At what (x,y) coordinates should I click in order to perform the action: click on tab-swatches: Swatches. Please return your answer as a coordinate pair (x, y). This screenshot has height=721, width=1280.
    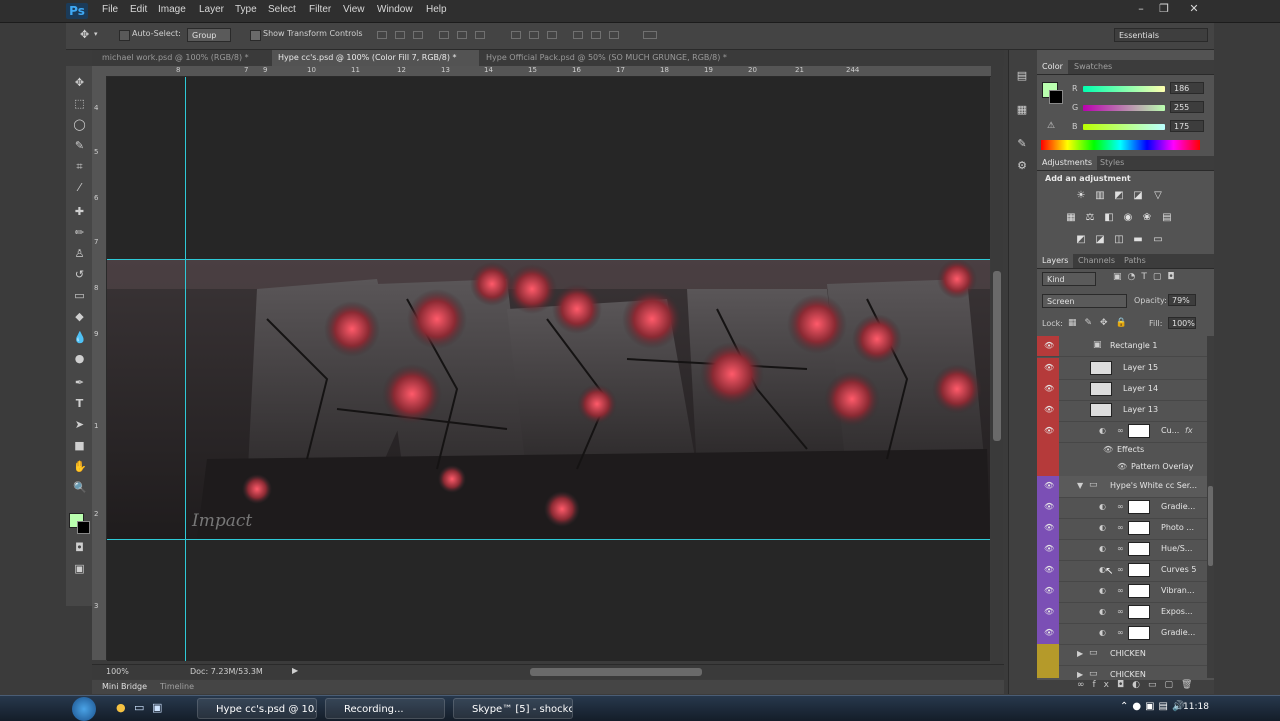
    Looking at the image, I should click on (1093, 67).